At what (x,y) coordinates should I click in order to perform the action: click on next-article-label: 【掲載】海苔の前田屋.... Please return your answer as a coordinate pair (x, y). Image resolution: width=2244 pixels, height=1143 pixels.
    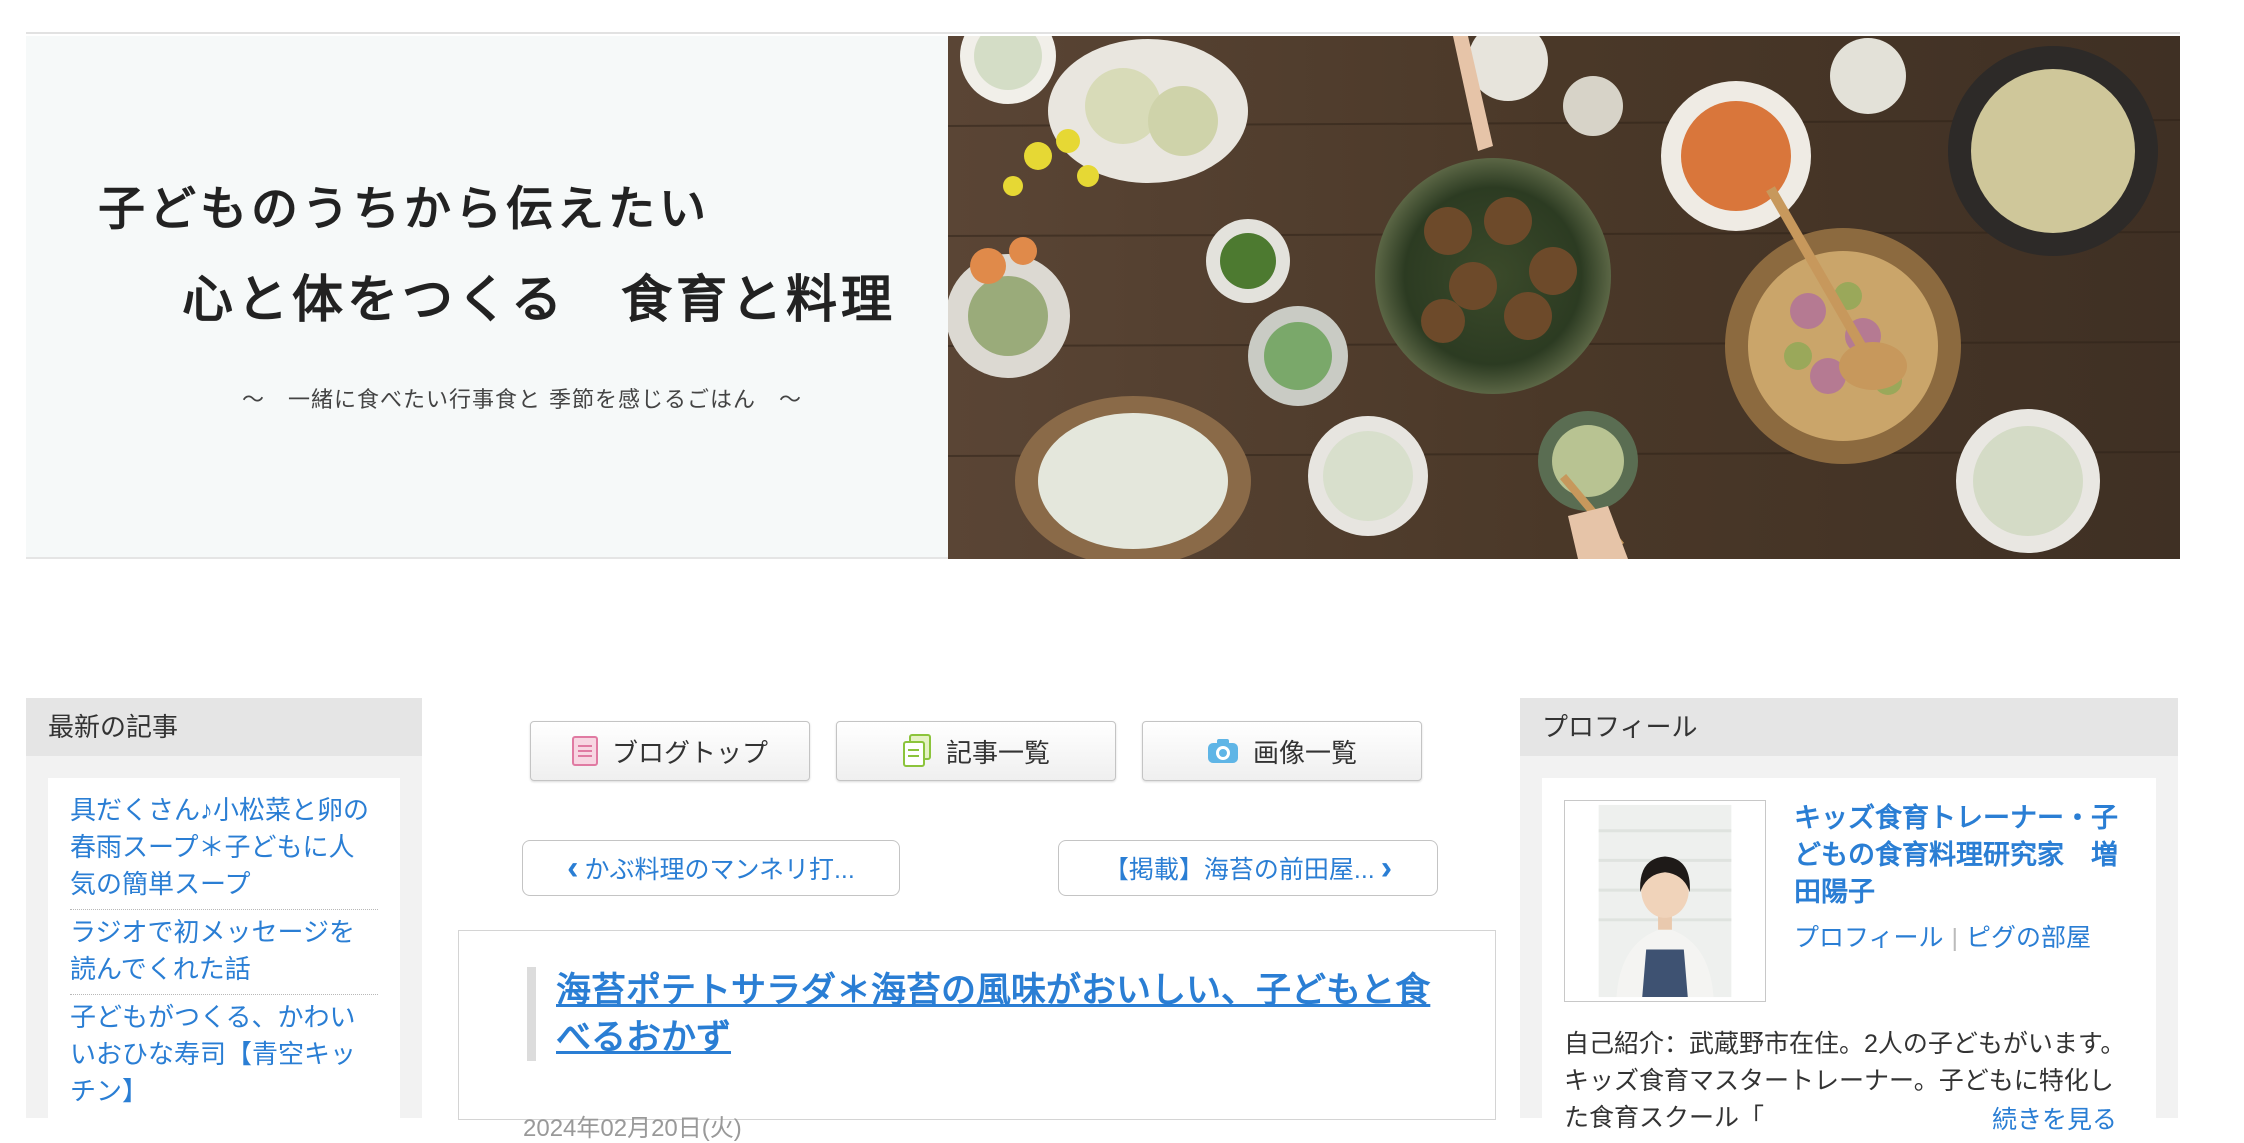
    Looking at the image, I should click on (1239, 870).